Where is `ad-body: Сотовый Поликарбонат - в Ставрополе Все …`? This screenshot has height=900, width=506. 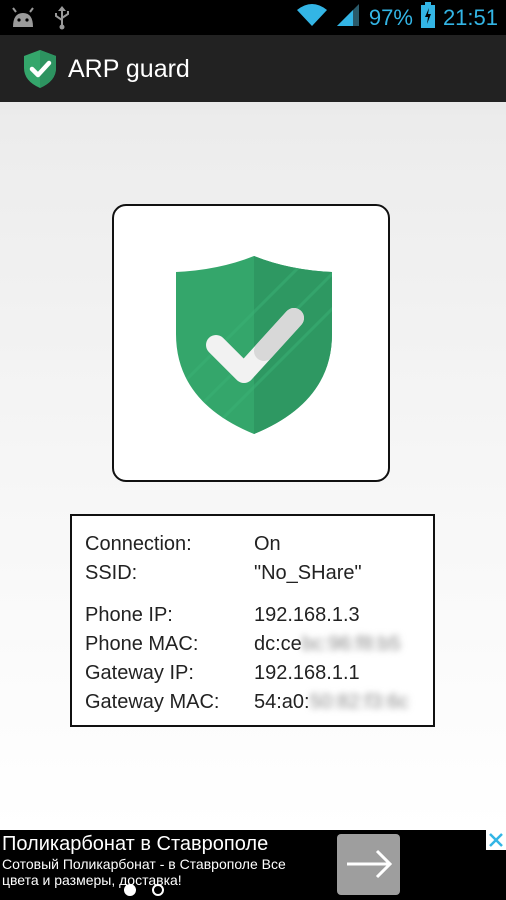
ad-body: Сотовый Поликарбонат - в Ставрополе Все … is located at coordinates (152, 872).